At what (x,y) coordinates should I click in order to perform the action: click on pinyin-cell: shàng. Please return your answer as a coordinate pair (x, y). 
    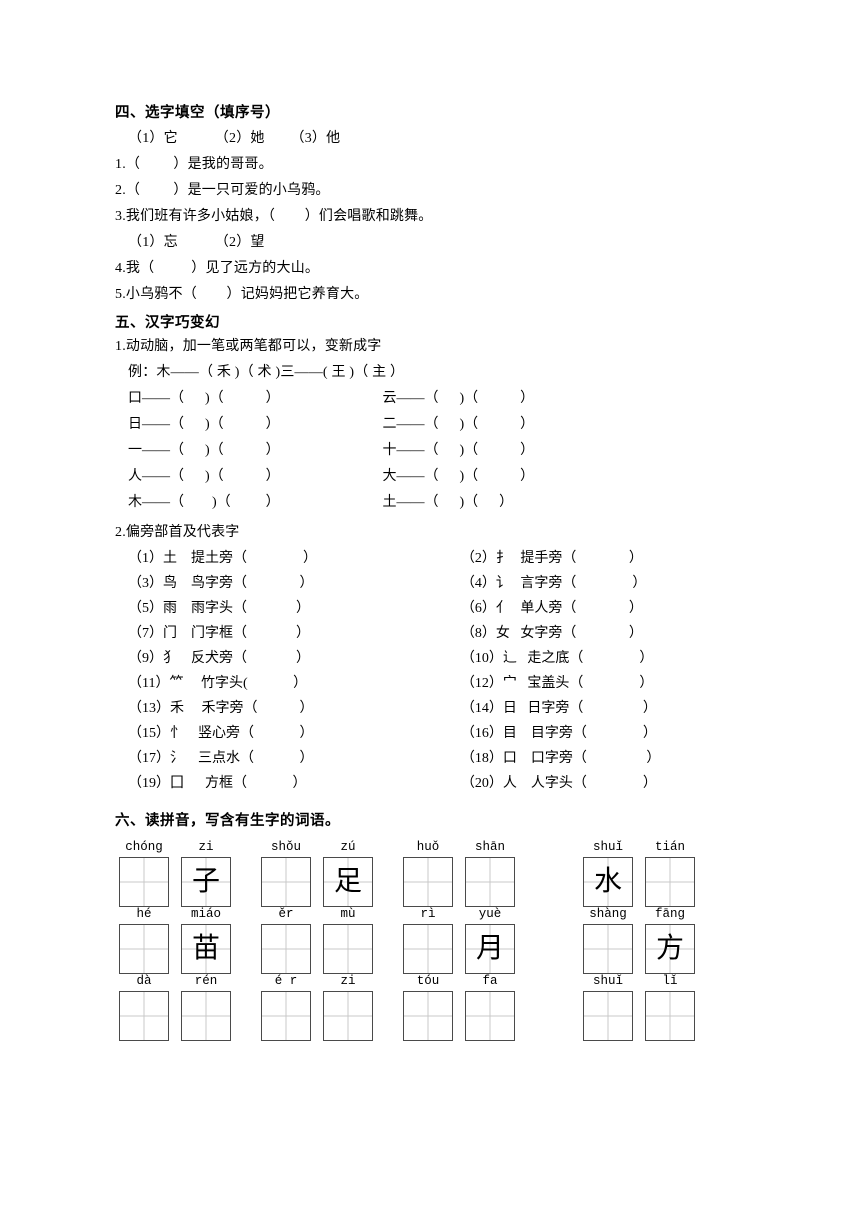
    Looking at the image, I should click on (608, 940).